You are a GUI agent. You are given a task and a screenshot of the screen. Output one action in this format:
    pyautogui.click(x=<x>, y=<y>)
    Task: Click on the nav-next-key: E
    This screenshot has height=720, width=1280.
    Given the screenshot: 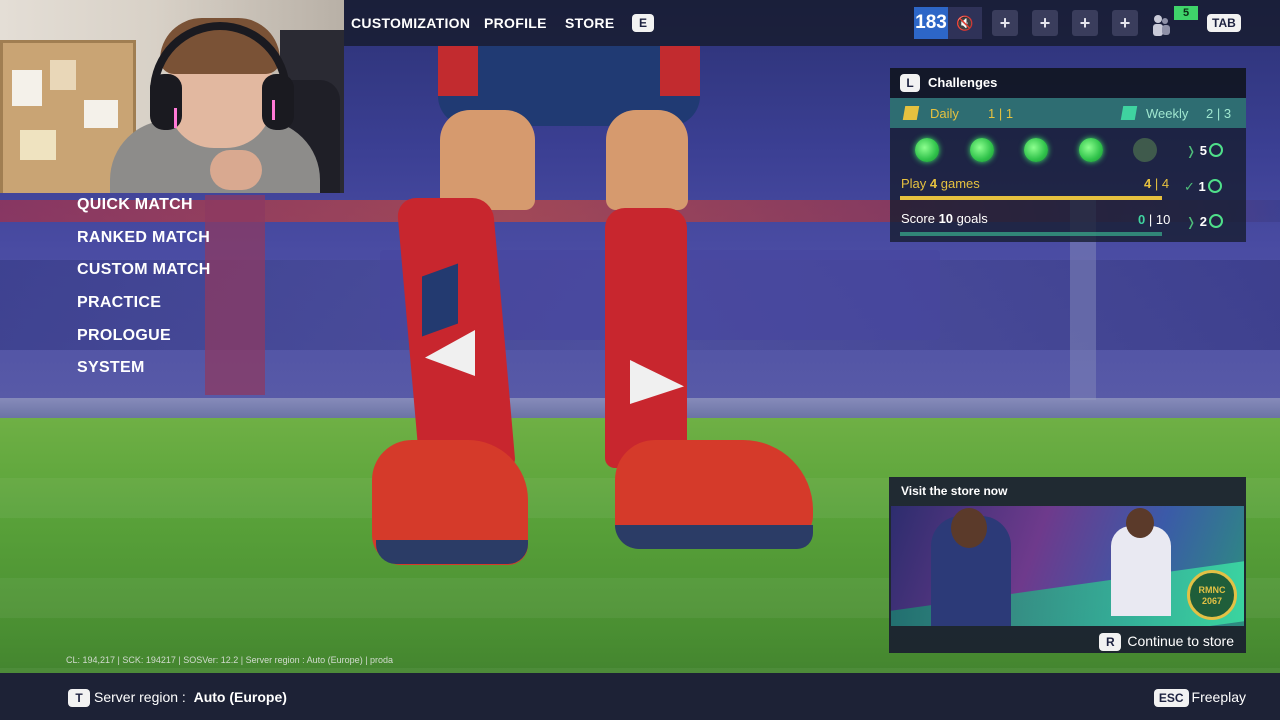 What is the action you would take?
    pyautogui.click(x=643, y=23)
    